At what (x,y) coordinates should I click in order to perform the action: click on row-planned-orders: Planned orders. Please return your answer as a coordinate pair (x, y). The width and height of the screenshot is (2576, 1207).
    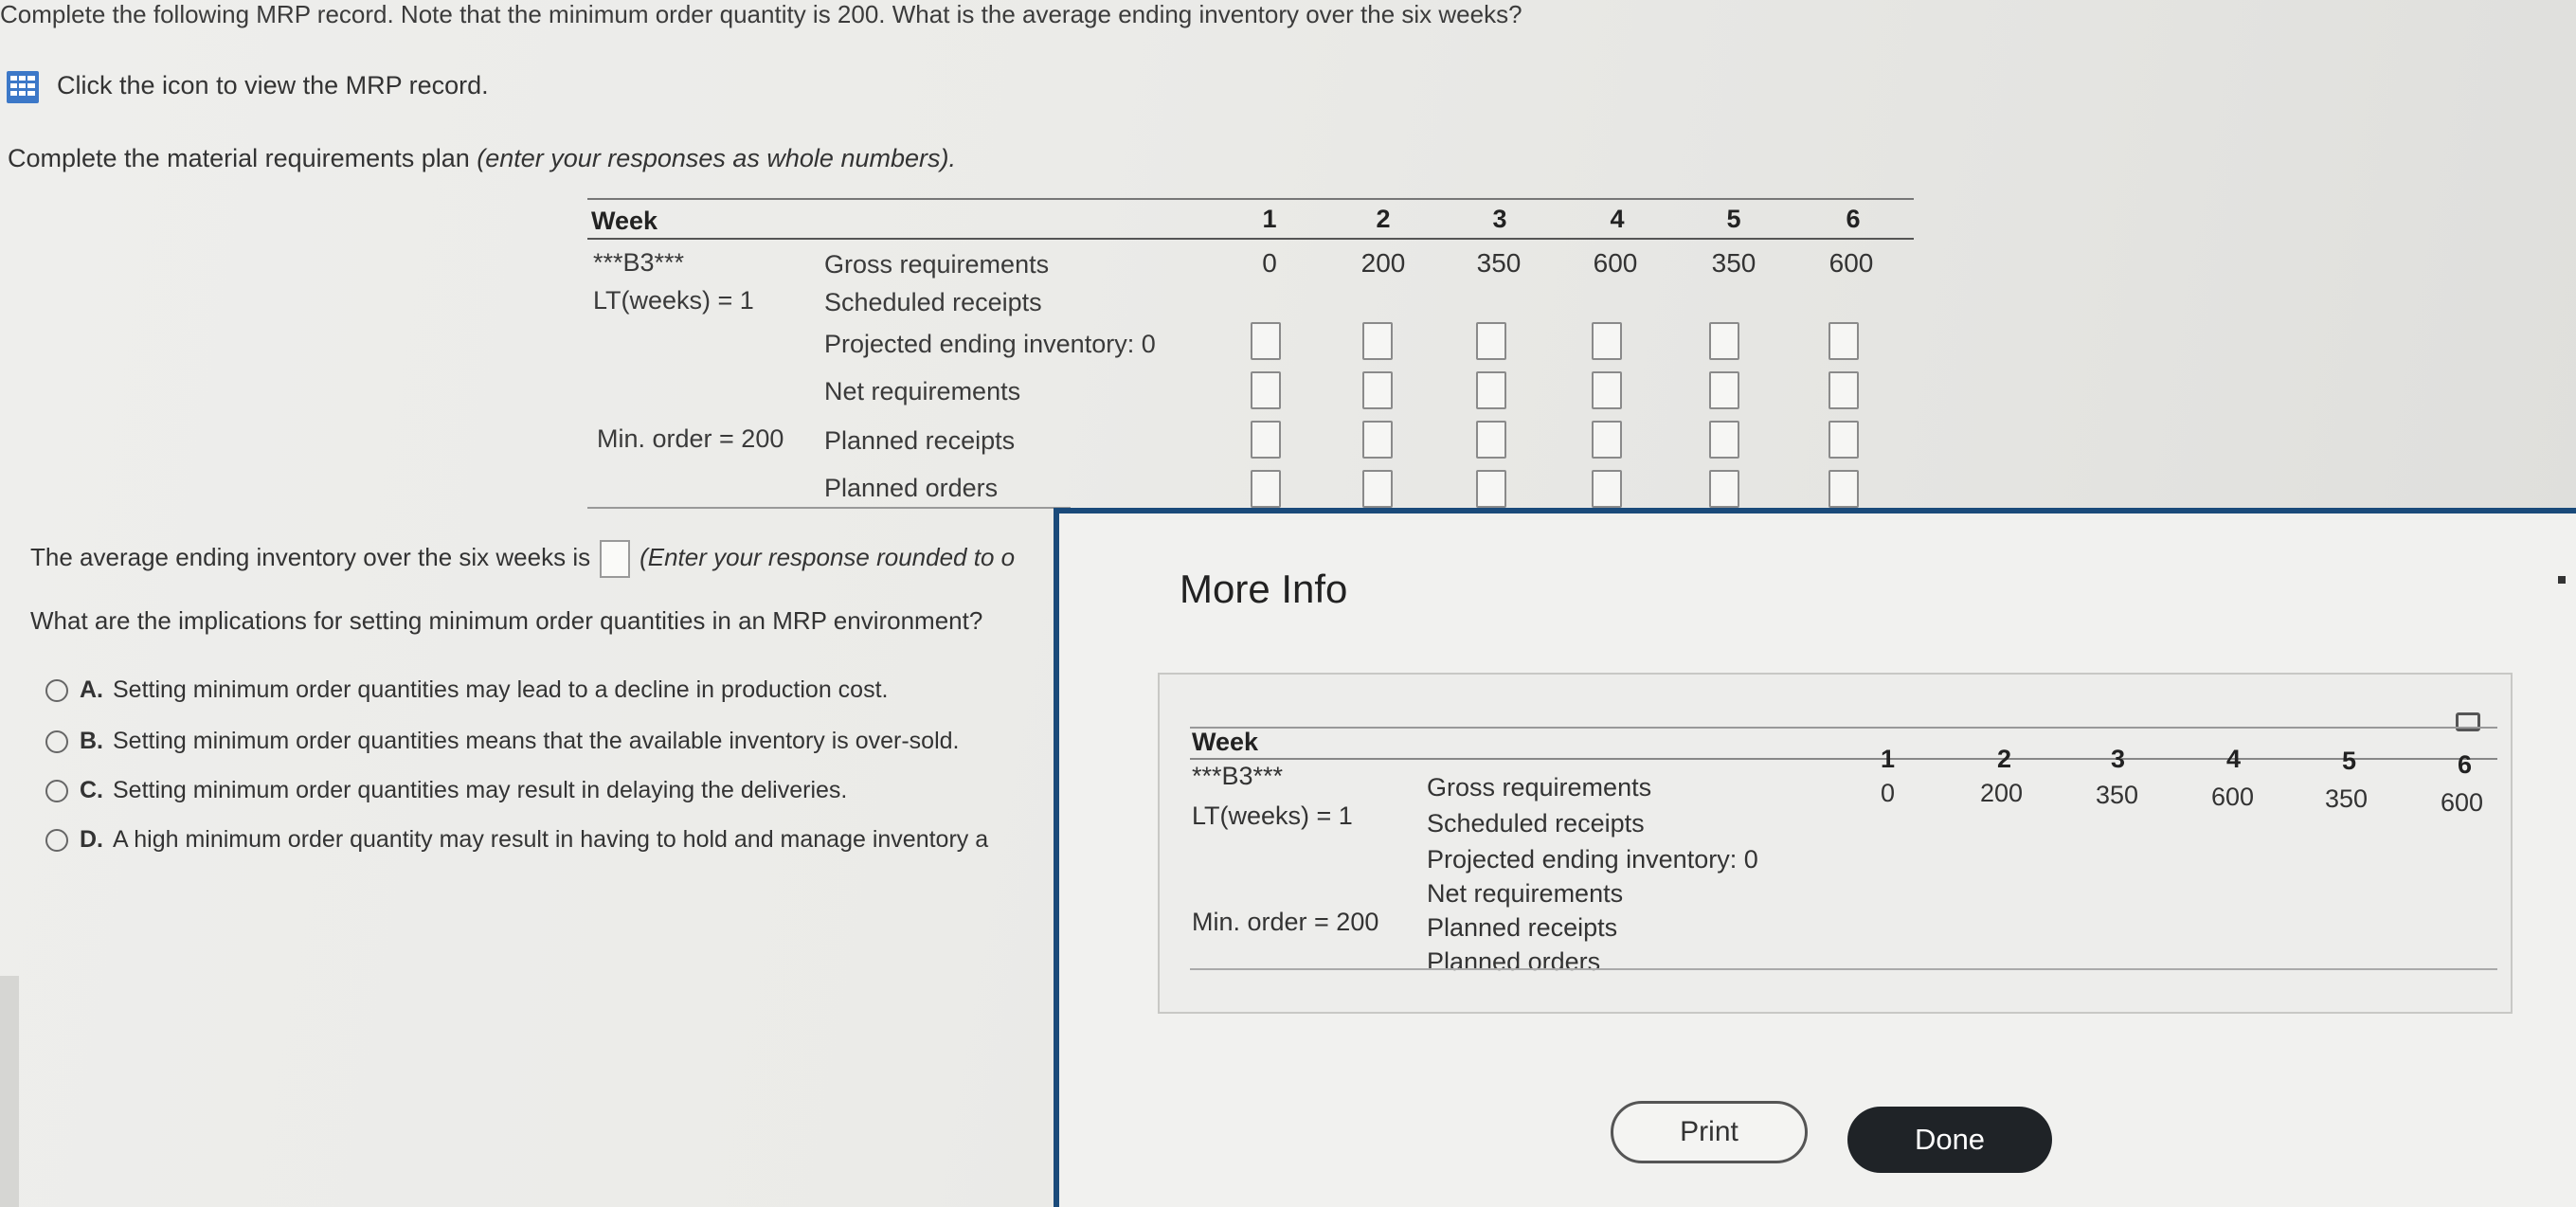
    Looking at the image, I should click on (911, 488).